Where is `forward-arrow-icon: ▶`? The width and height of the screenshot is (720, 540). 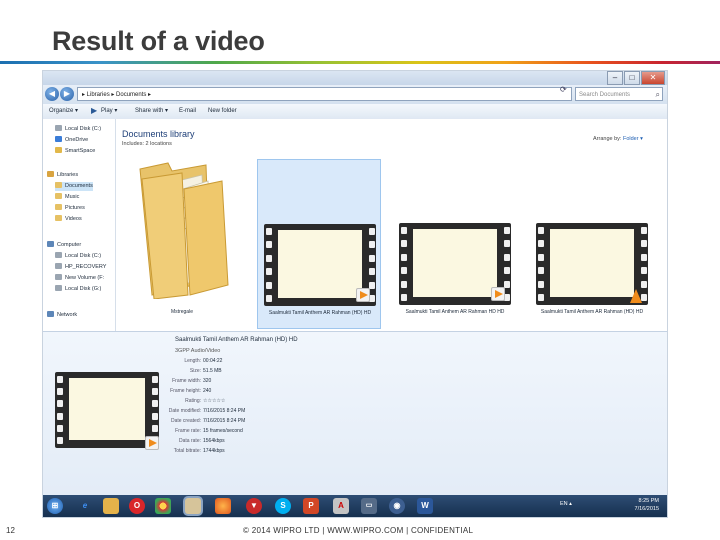 forward-arrow-icon: ▶ is located at coordinates (67, 94).